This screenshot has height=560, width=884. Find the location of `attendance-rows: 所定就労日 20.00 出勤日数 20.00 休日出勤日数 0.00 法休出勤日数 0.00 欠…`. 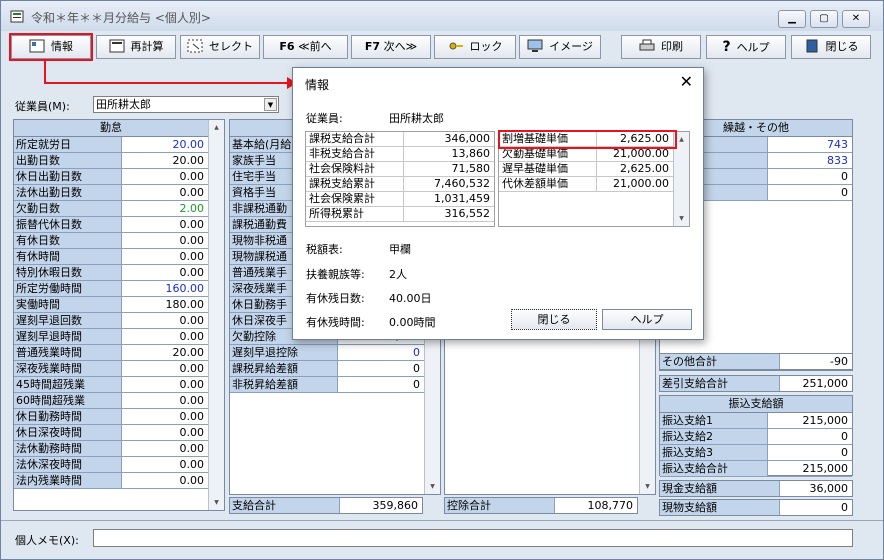

attendance-rows: 所定就労日 20.00 出勤日数 20.00 休日出勤日数 0.00 法休出勤日数 0.00 欠… is located at coordinates (111, 313).